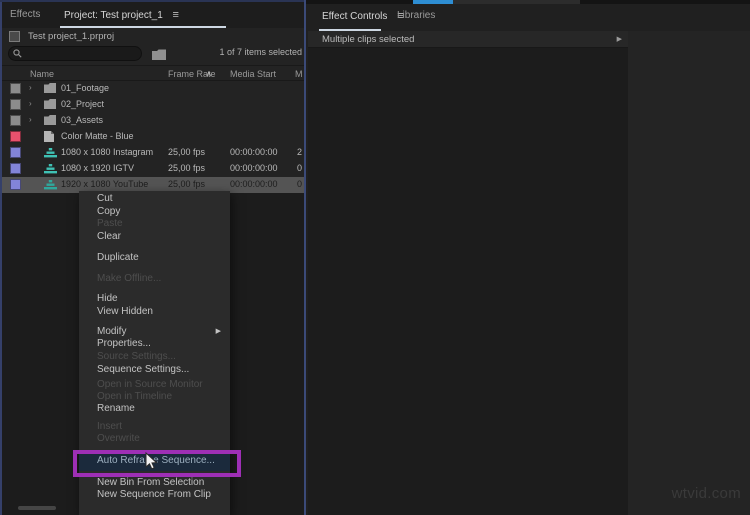 The width and height of the screenshot is (750, 515). What do you see at coordinates (159, 53) in the screenshot?
I see `new-bin-icon` at bounding box center [159, 53].